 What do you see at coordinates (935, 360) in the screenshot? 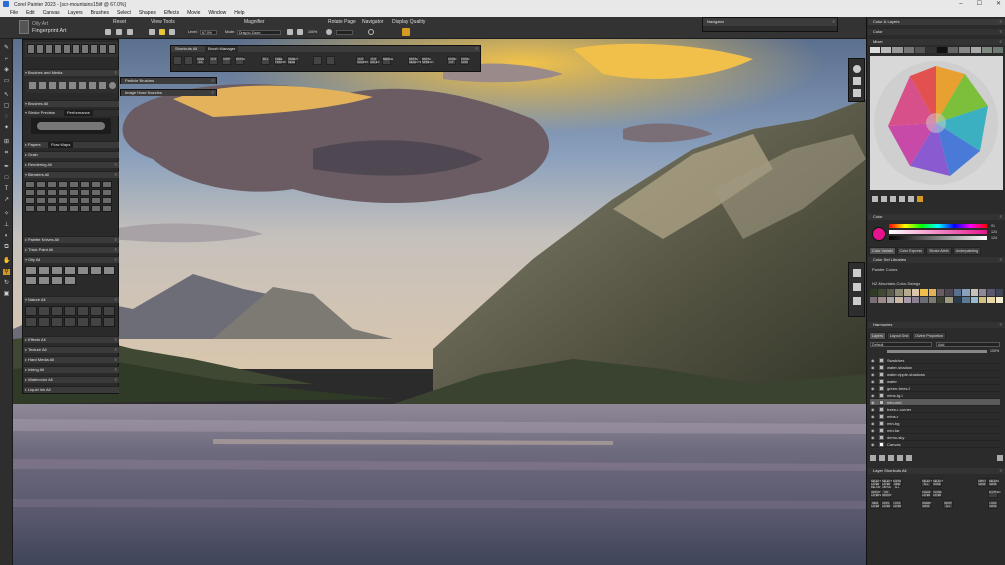
I see `layer-row-swatches: ◉ Swatches` at bounding box center [935, 360].